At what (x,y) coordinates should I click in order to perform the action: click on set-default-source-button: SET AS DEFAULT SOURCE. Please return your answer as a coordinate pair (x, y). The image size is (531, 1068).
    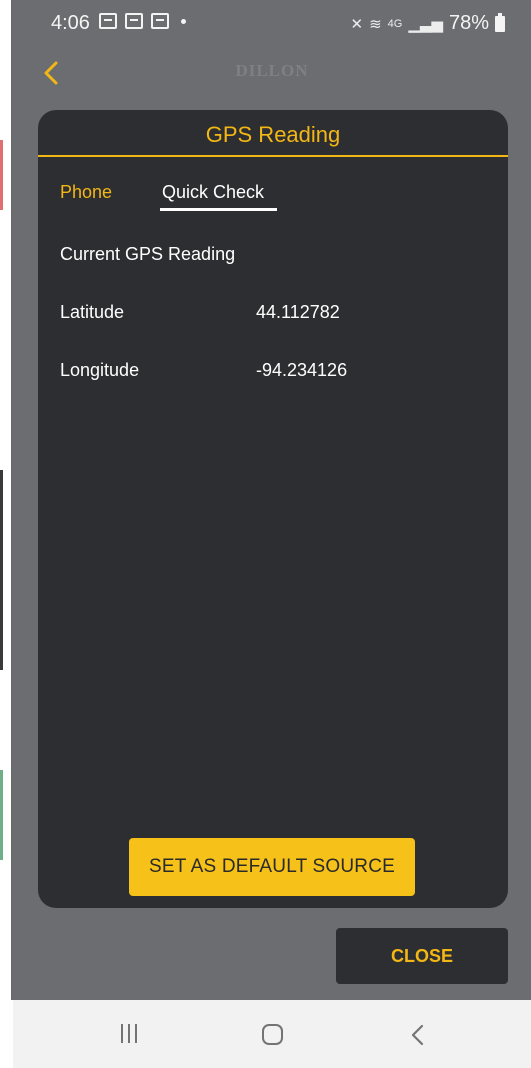
    Looking at the image, I should click on (272, 867).